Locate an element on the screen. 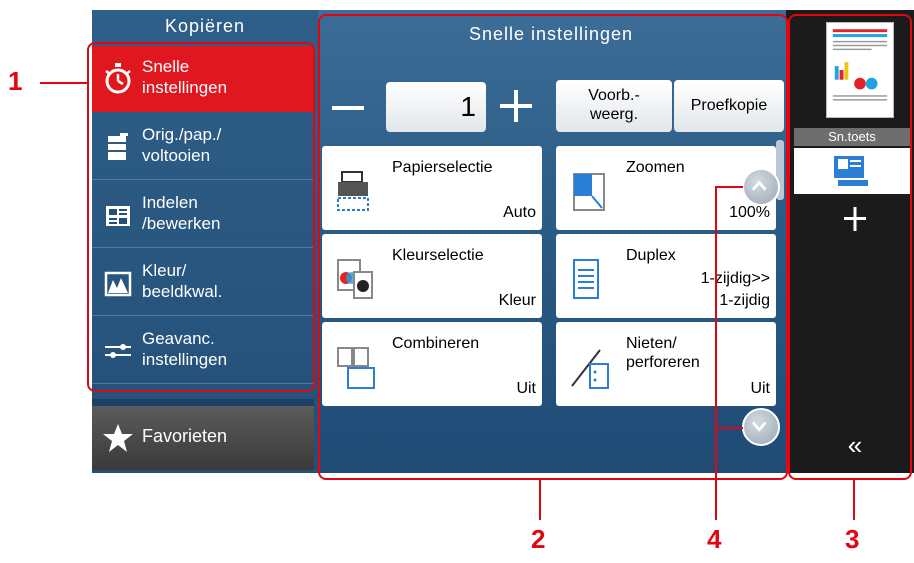 The width and height of the screenshot is (914, 563). callout-label-3: 3 is located at coordinates (852, 539).